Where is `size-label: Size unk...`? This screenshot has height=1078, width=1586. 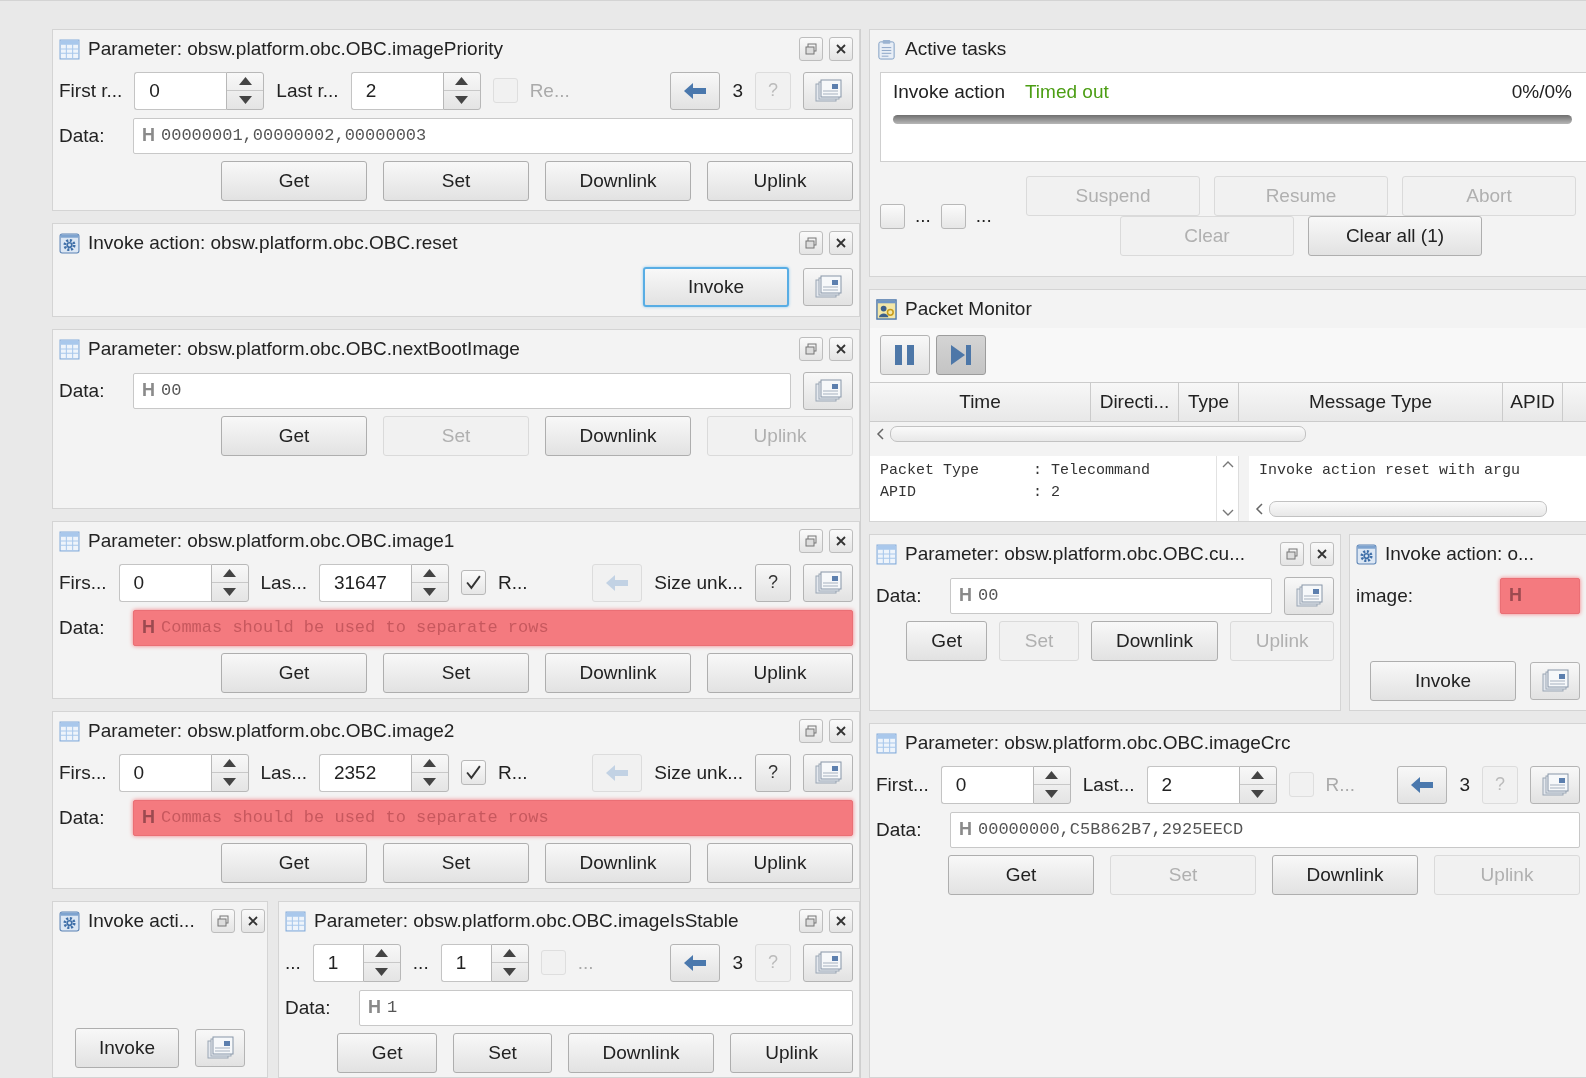
size-label: Size unk... is located at coordinates (698, 772).